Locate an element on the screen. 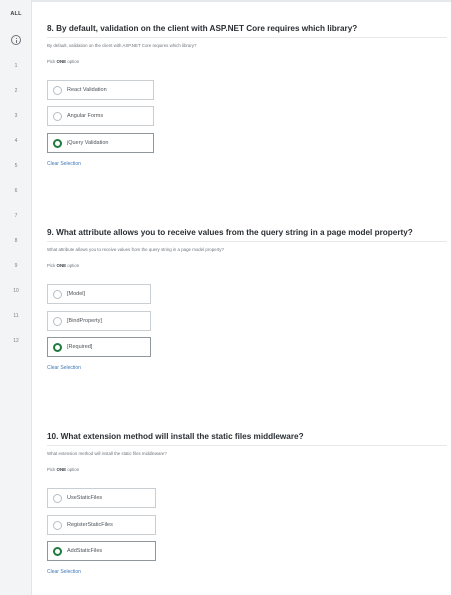 The image size is (451, 595). nav-question-11: 11 is located at coordinates (16, 316).